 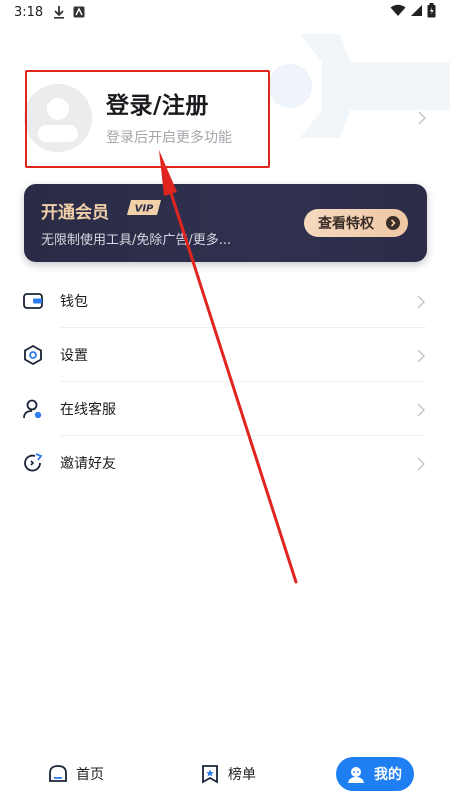 I want to click on vip-badge-icon: VIP, so click(x=144, y=207).